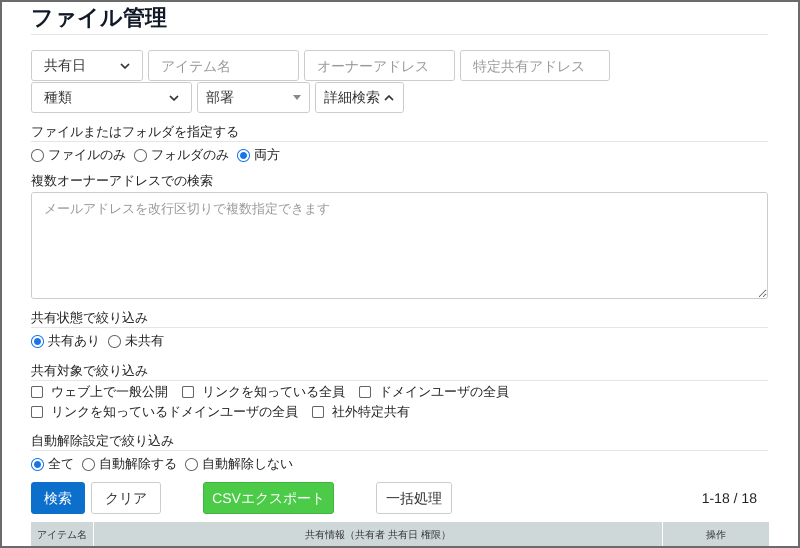  What do you see at coordinates (89, 318) in the screenshot?
I see `section-label: 共有状態で絞り込み` at bounding box center [89, 318].